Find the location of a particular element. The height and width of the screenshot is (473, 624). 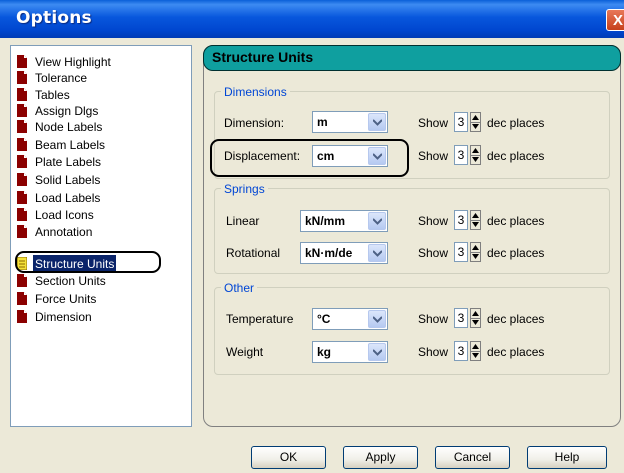

tree-item-label: Dimension is located at coordinates (63, 317).